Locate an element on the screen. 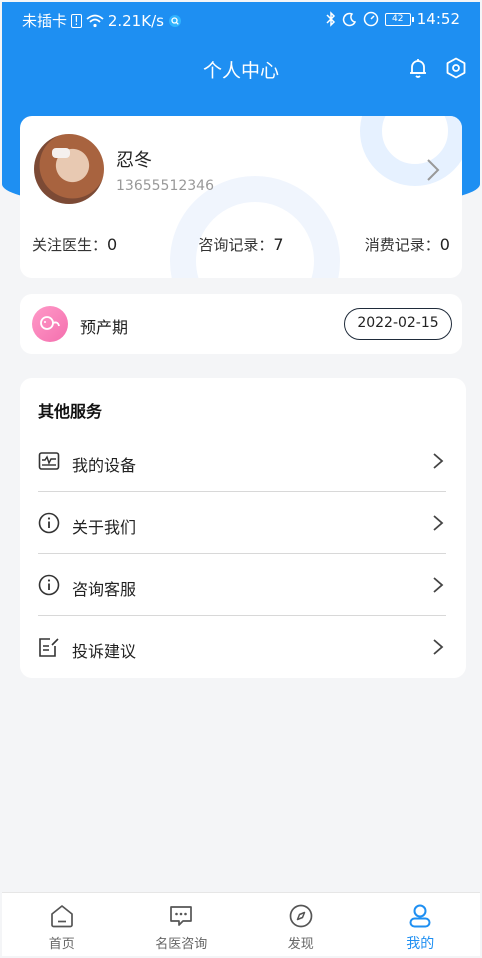 The width and height of the screenshot is (482, 958). service-item-about-us: 关于我们 is located at coordinates (242, 523).